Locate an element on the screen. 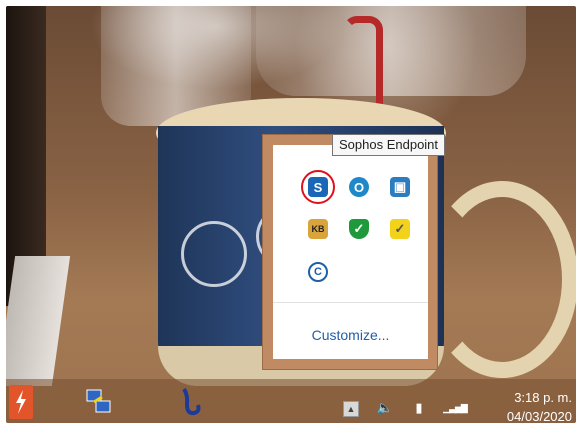 The height and width of the screenshot is (429, 582). lightning-icon is located at coordinates (21, 402).